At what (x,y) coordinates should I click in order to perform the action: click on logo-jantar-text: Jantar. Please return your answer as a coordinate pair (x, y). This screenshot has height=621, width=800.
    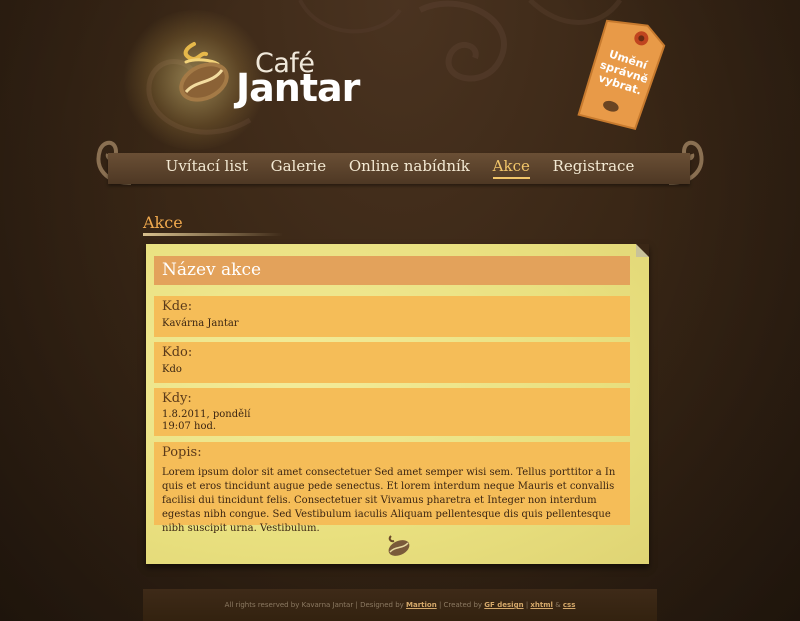
    Looking at the image, I should click on (298, 88).